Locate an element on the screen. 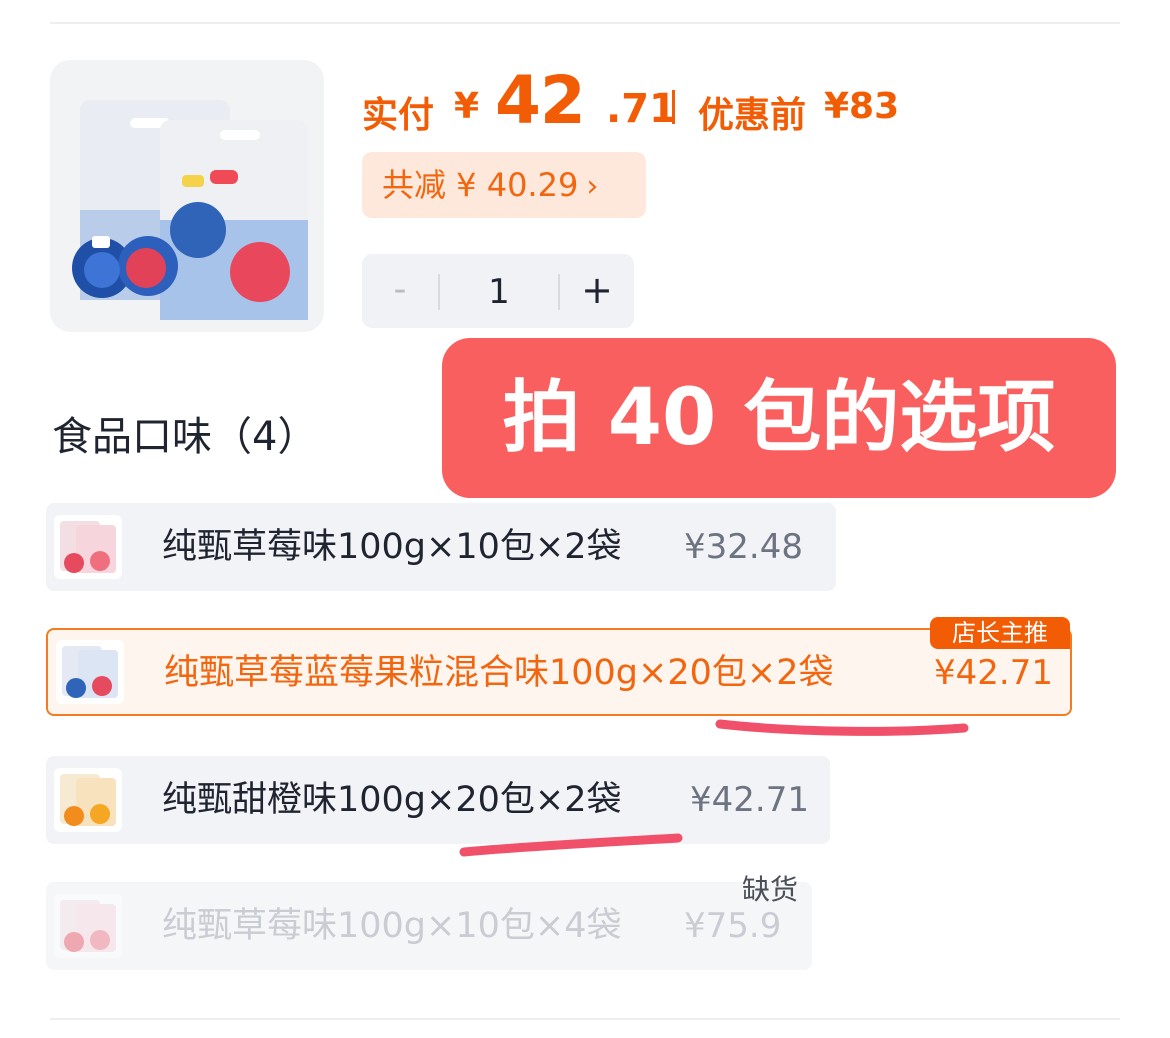 The height and width of the screenshot is (1038, 1170). flavor-option: 纯甄甜橙味100g×20包×2袋 ¥42.71 is located at coordinates (438, 800).